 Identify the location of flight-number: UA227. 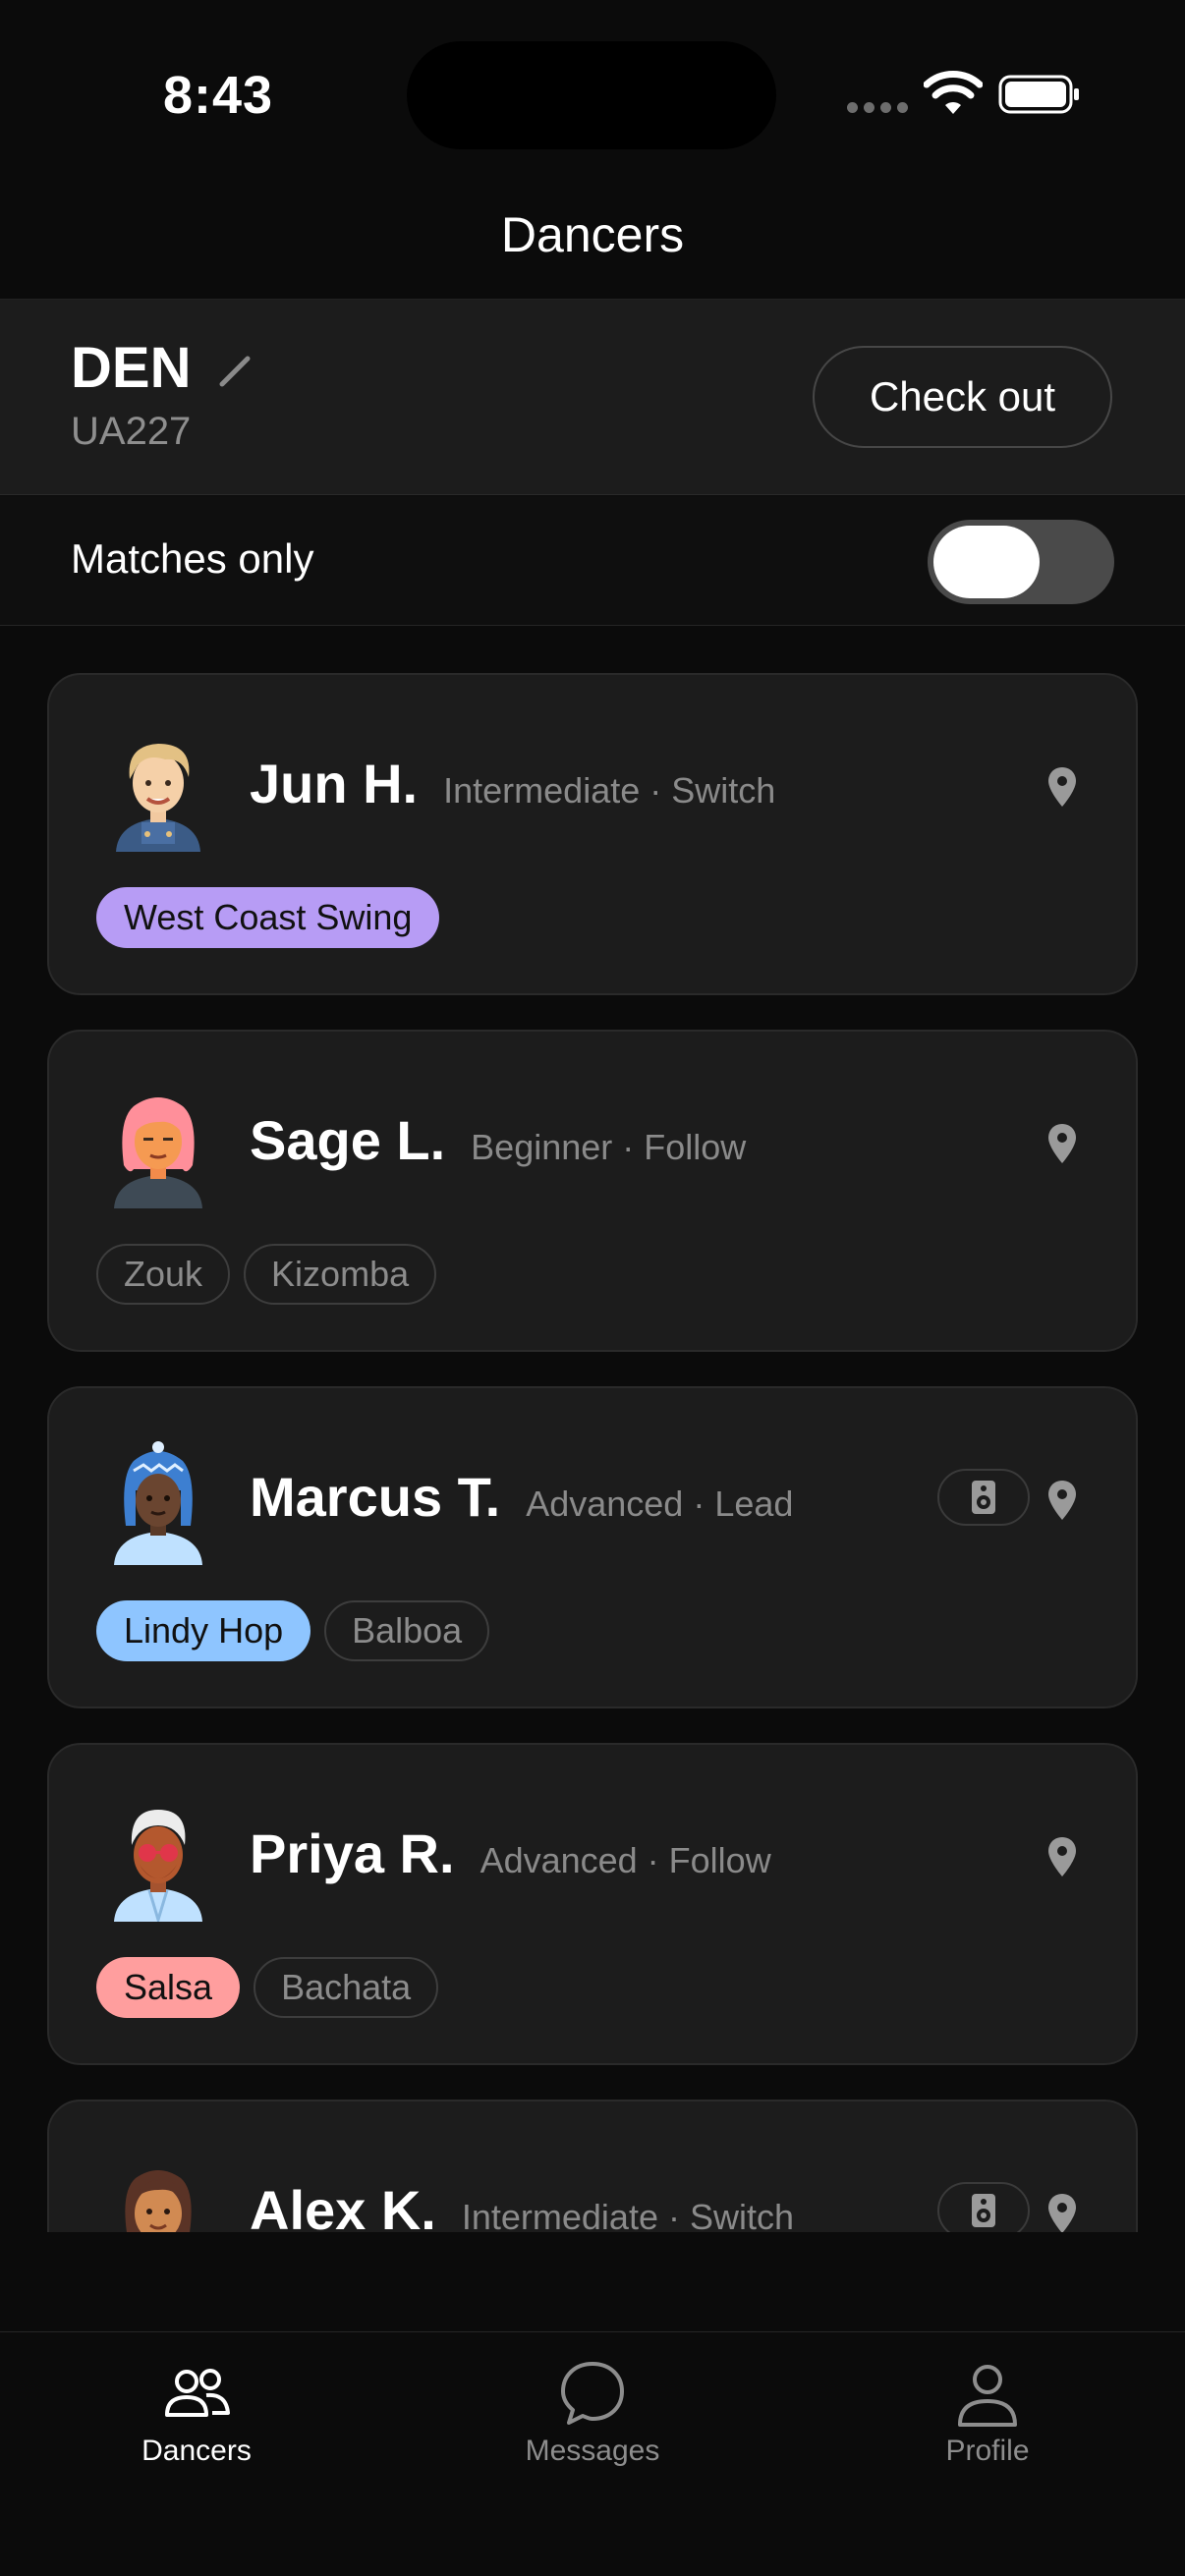
(132, 431).